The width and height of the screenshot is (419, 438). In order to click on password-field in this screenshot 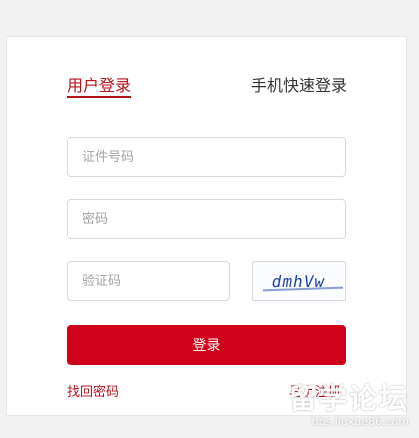, I will do `click(206, 219)`.